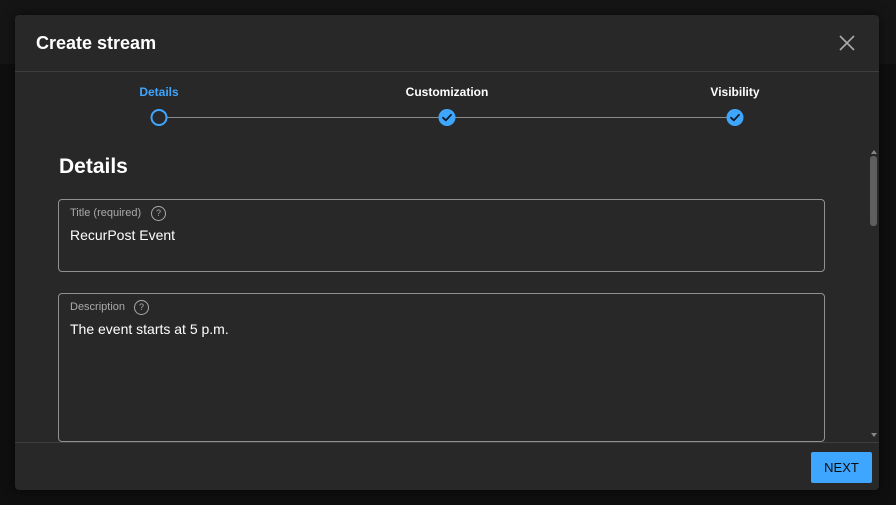  I want to click on close-icon, so click(847, 43).